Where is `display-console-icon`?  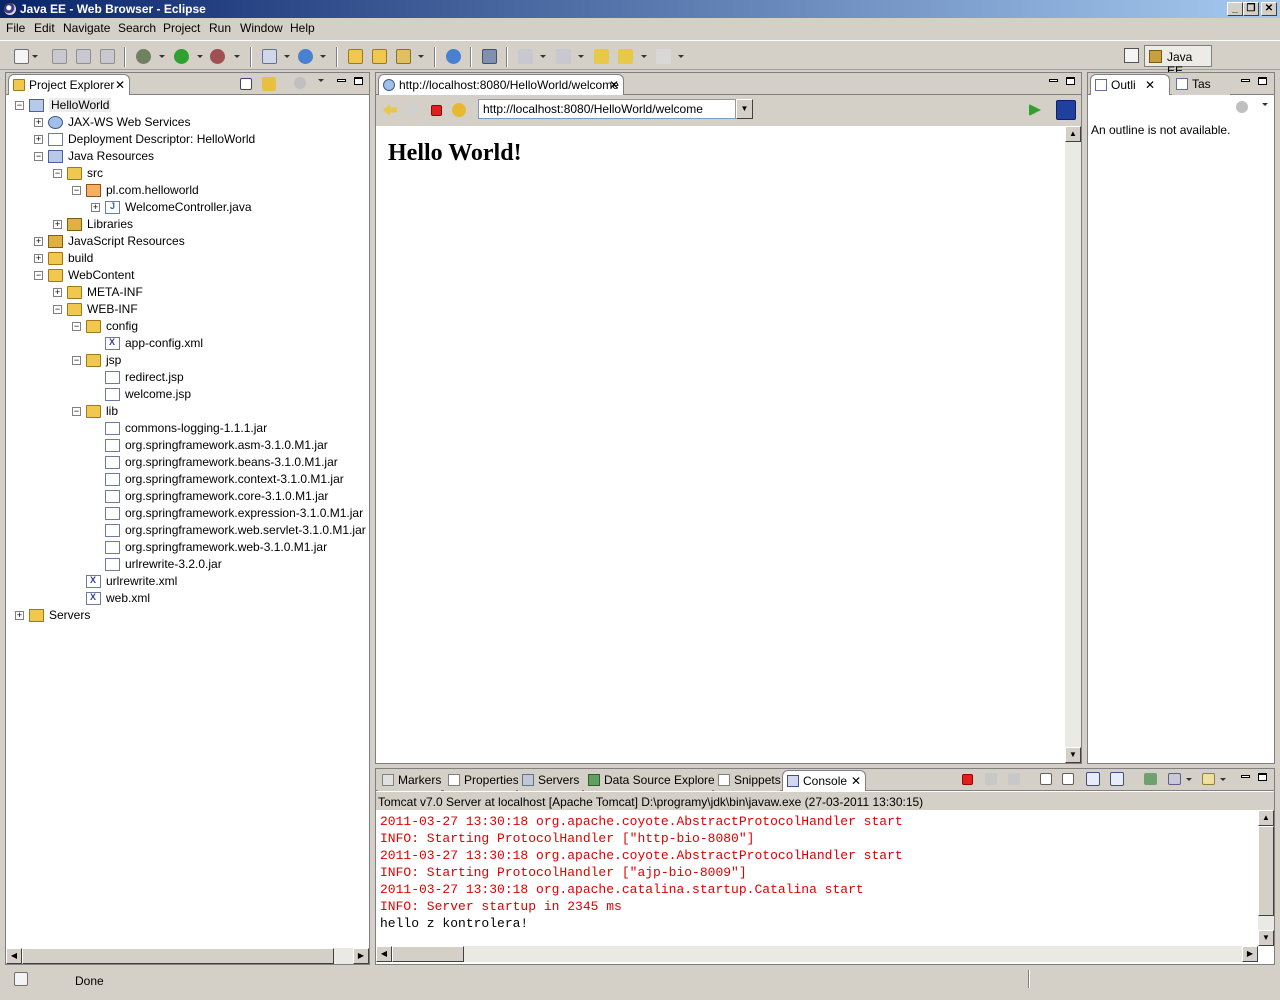
display-console-icon is located at coordinates (1174, 779).